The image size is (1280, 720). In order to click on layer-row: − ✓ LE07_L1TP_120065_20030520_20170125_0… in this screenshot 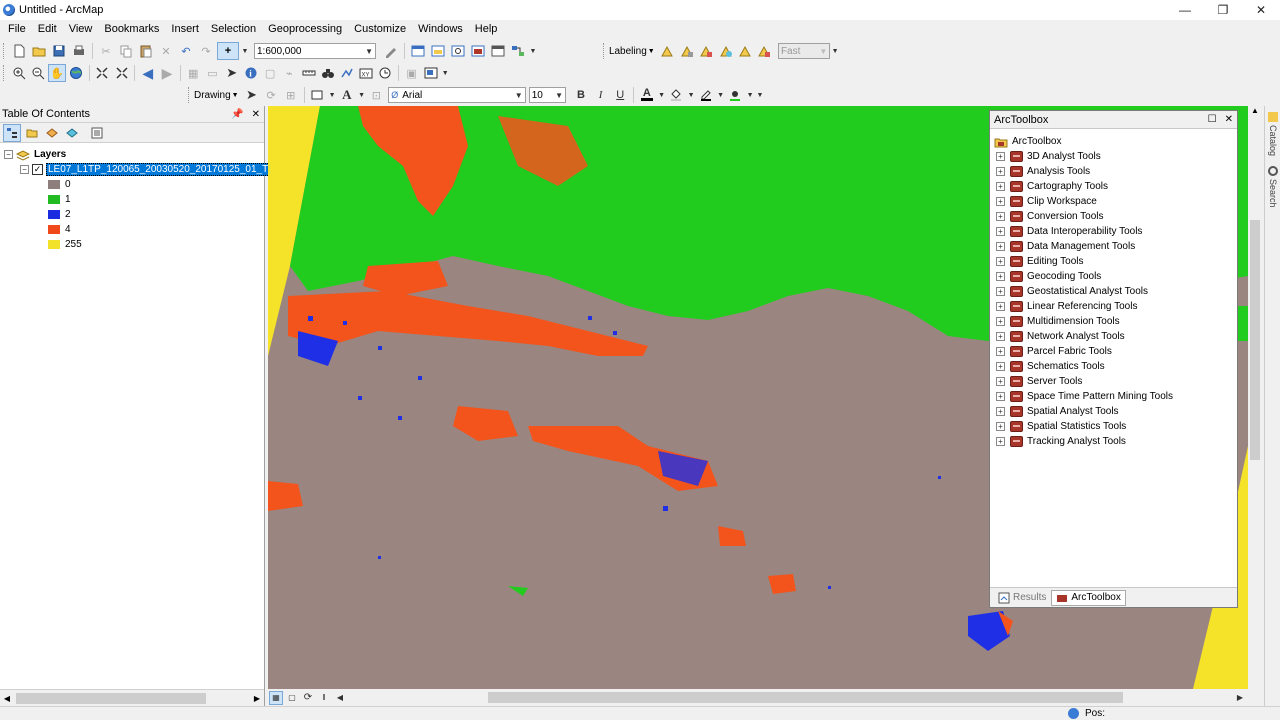, I will do `click(155, 169)`.